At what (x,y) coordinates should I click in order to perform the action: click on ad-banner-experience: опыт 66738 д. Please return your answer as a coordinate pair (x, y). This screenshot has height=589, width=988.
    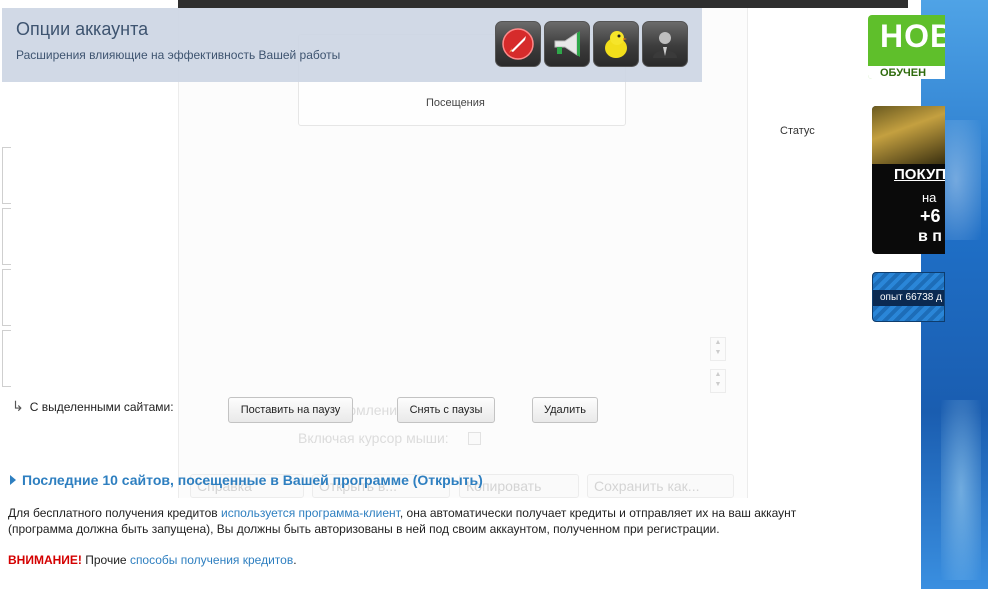
    Looking at the image, I should click on (908, 297).